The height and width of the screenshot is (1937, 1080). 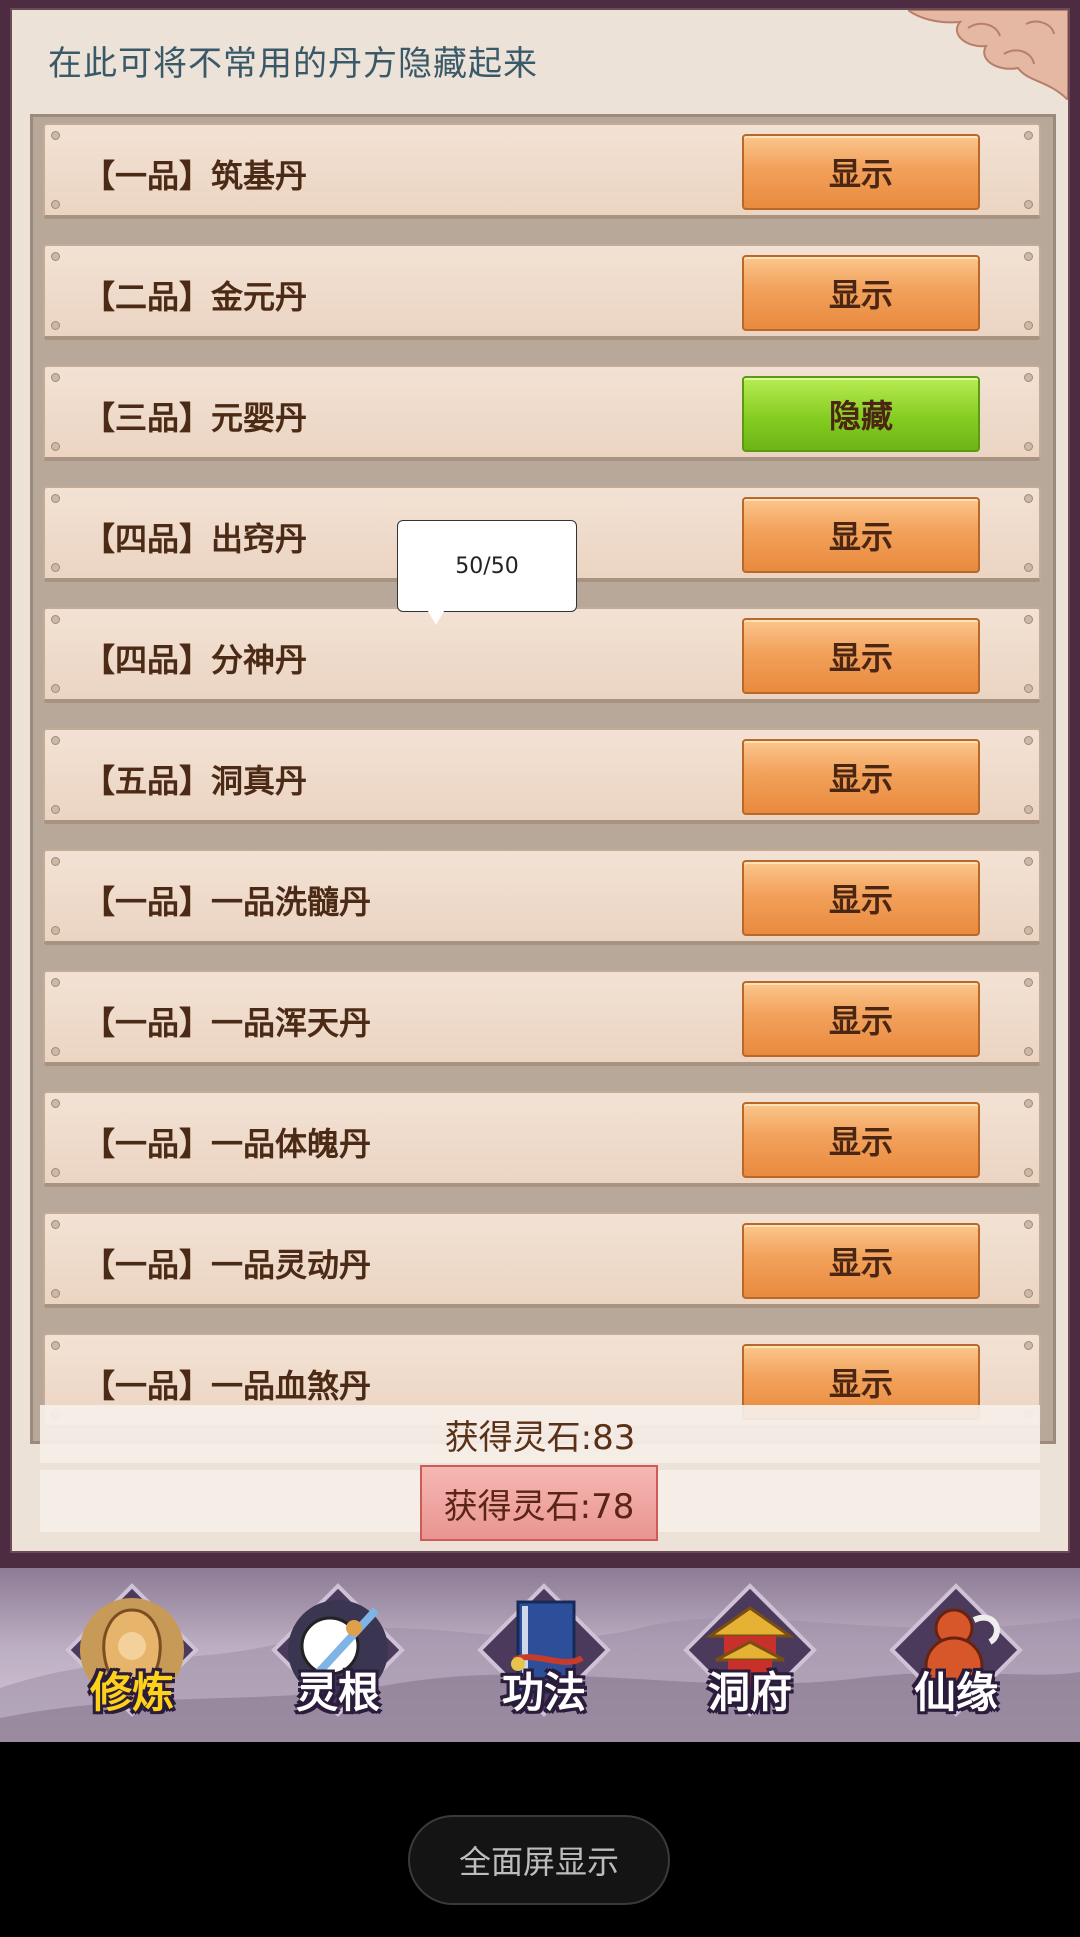 I want to click on nav-label: 灵根, so click(x=337, y=1692).